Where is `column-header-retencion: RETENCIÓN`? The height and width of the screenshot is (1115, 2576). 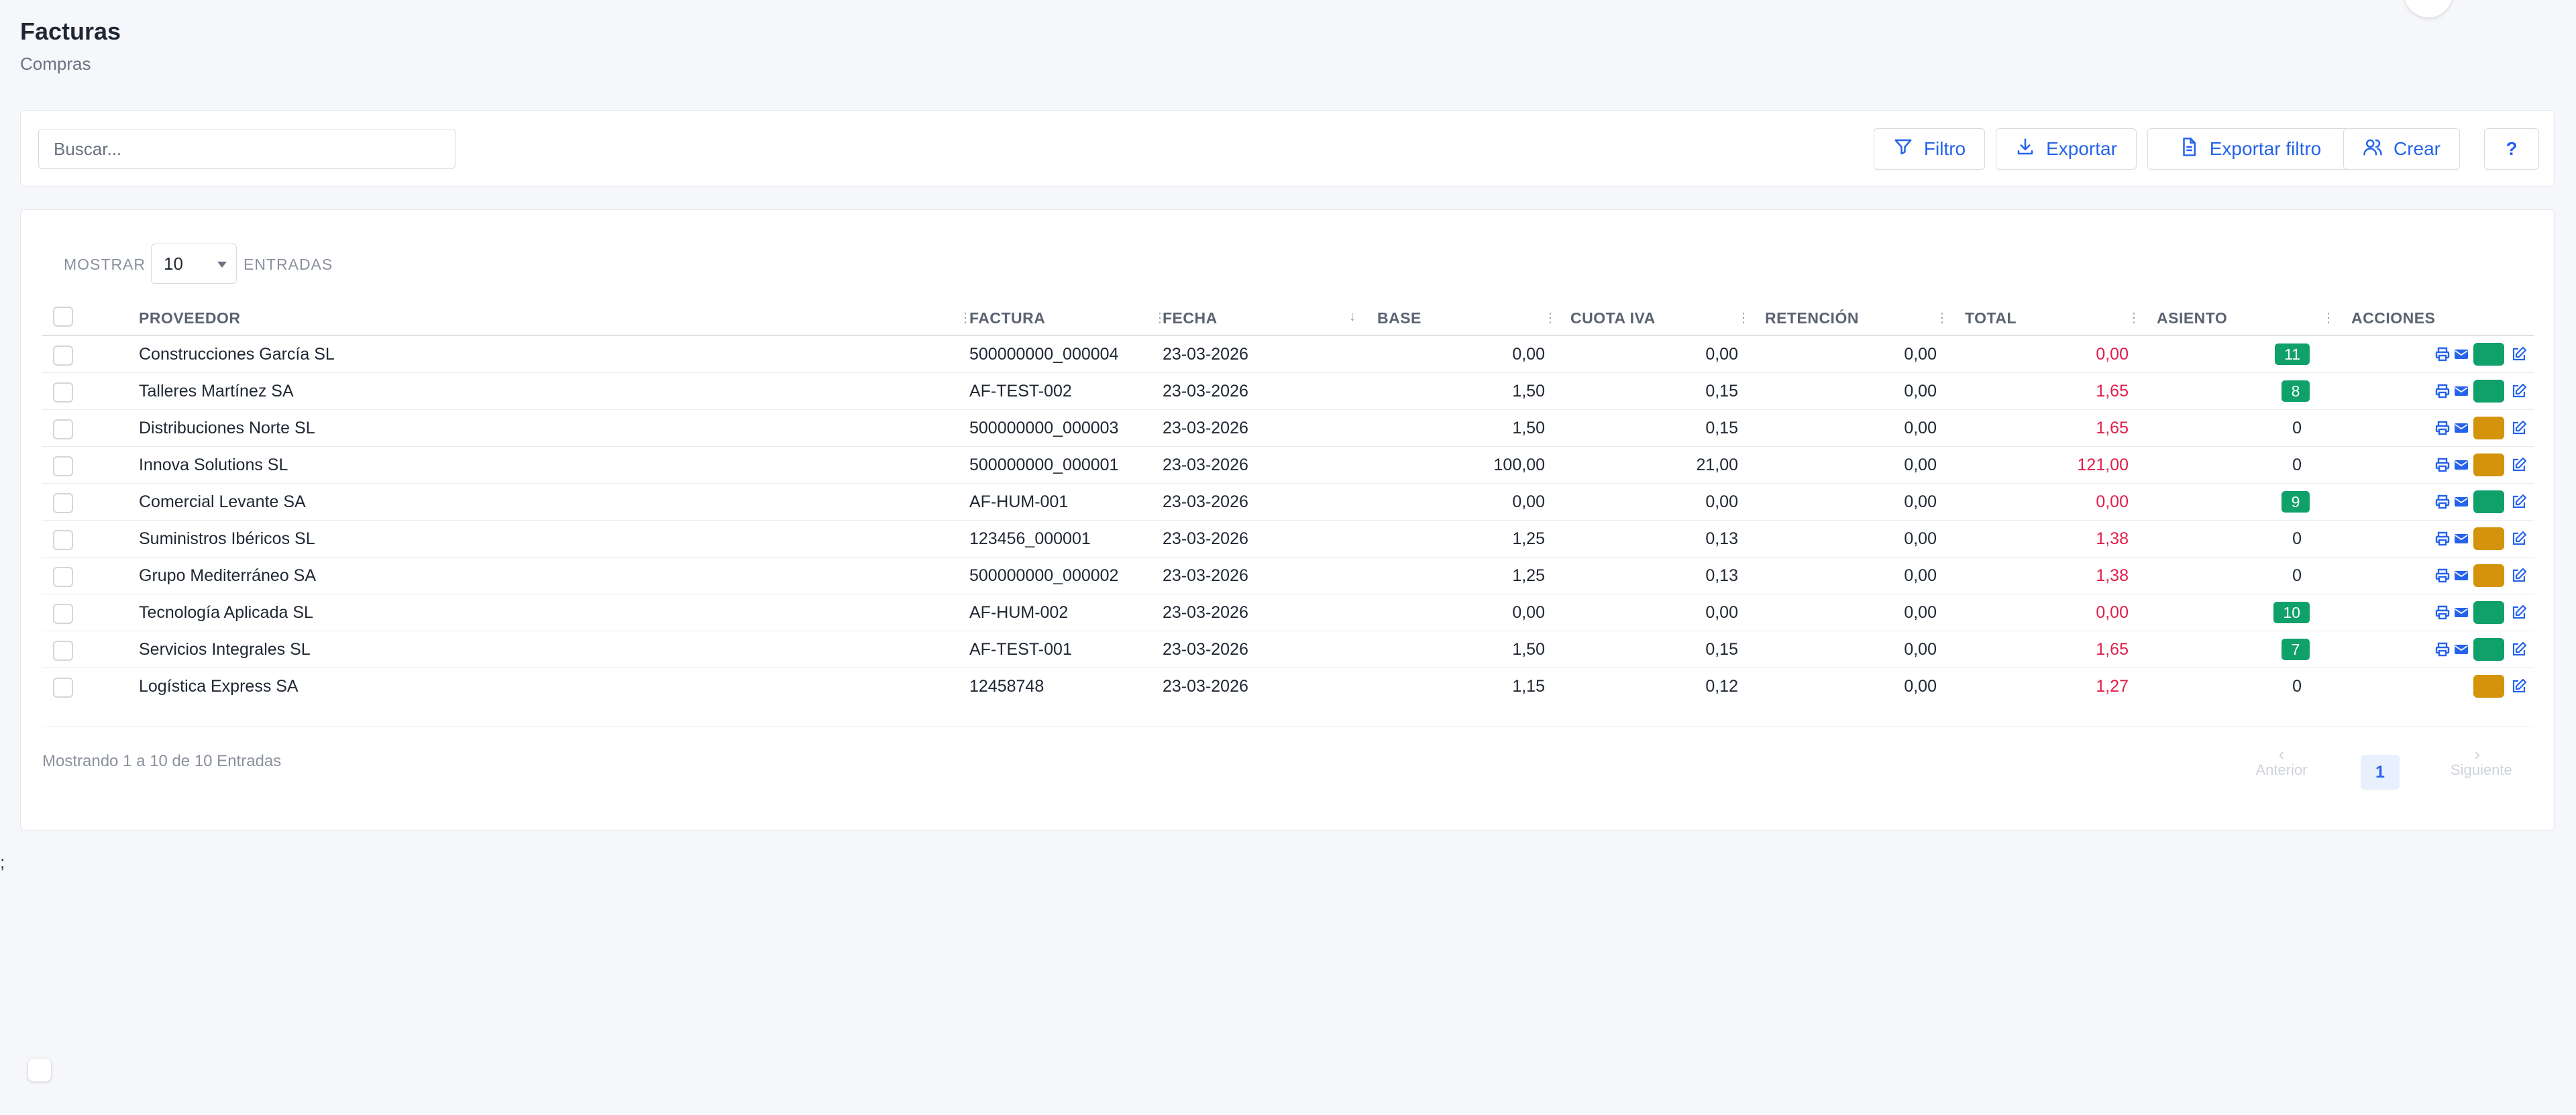 column-header-retencion: RETENCIÓN is located at coordinates (1812, 318).